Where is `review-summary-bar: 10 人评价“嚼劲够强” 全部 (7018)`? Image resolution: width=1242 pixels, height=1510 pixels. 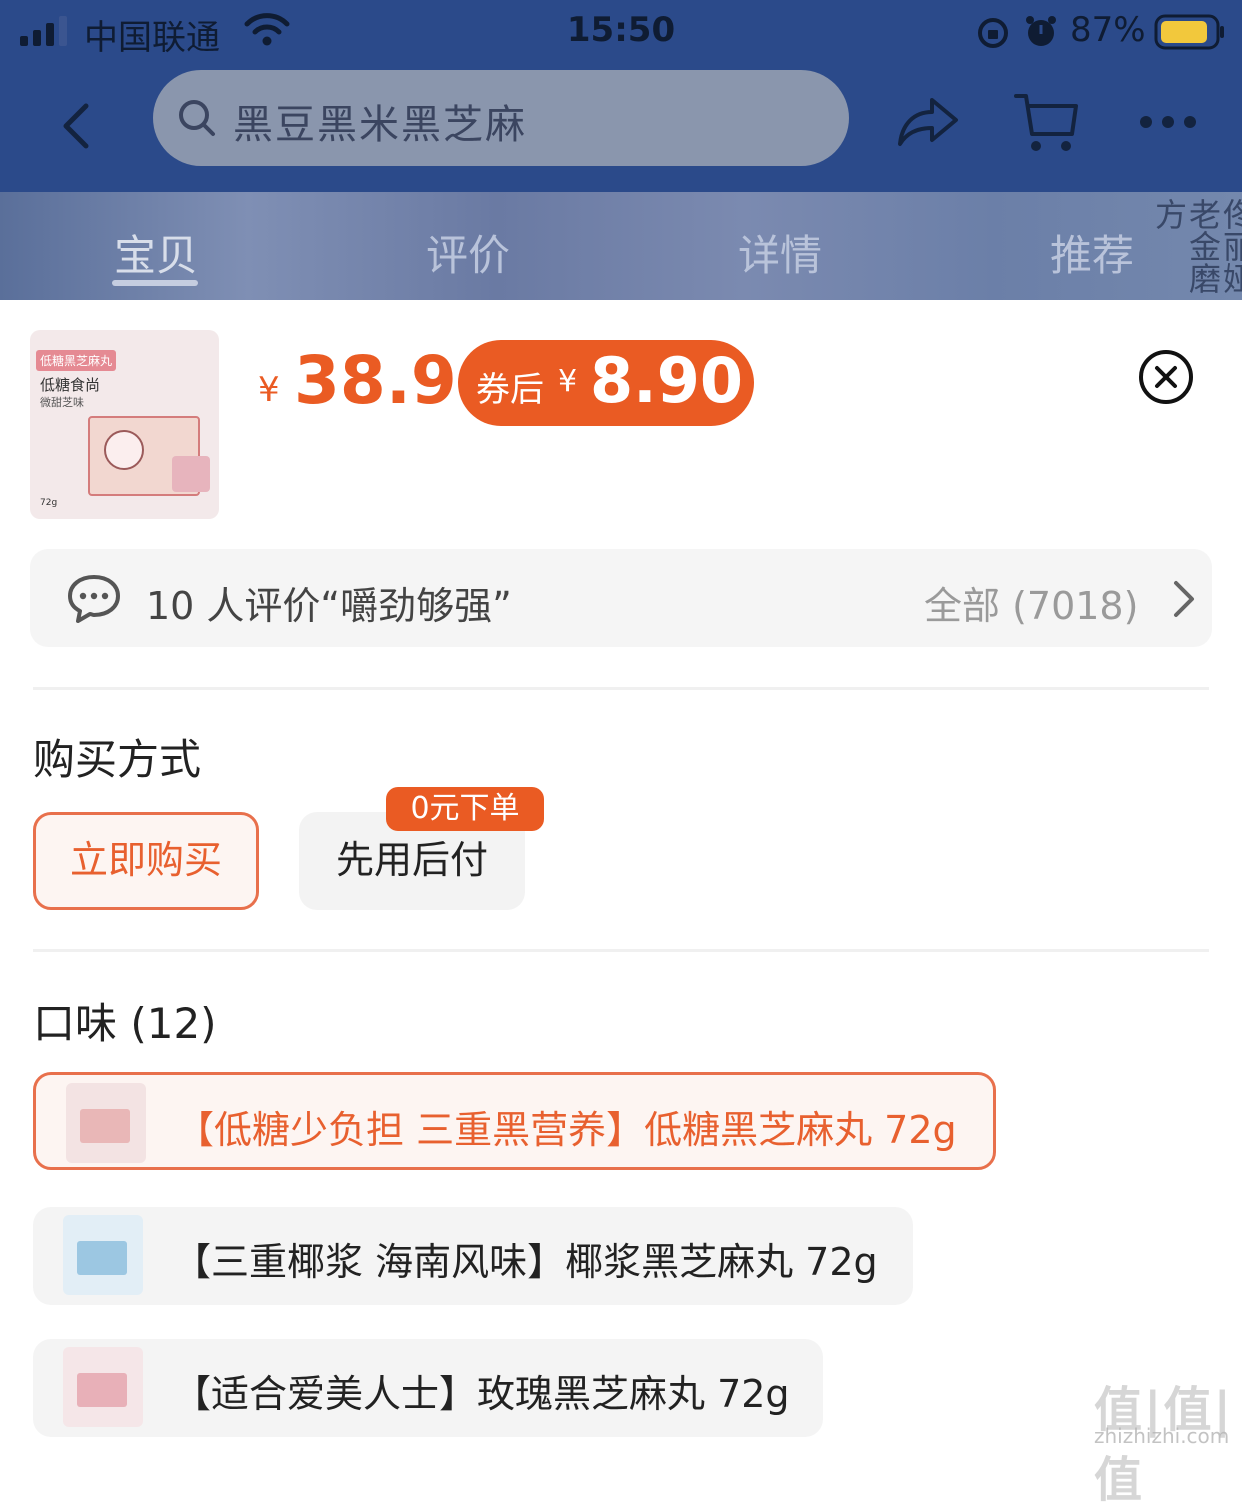
review-summary-bar: 10 人评价“嚼劲够强” 全部 (7018) is located at coordinates (621, 598).